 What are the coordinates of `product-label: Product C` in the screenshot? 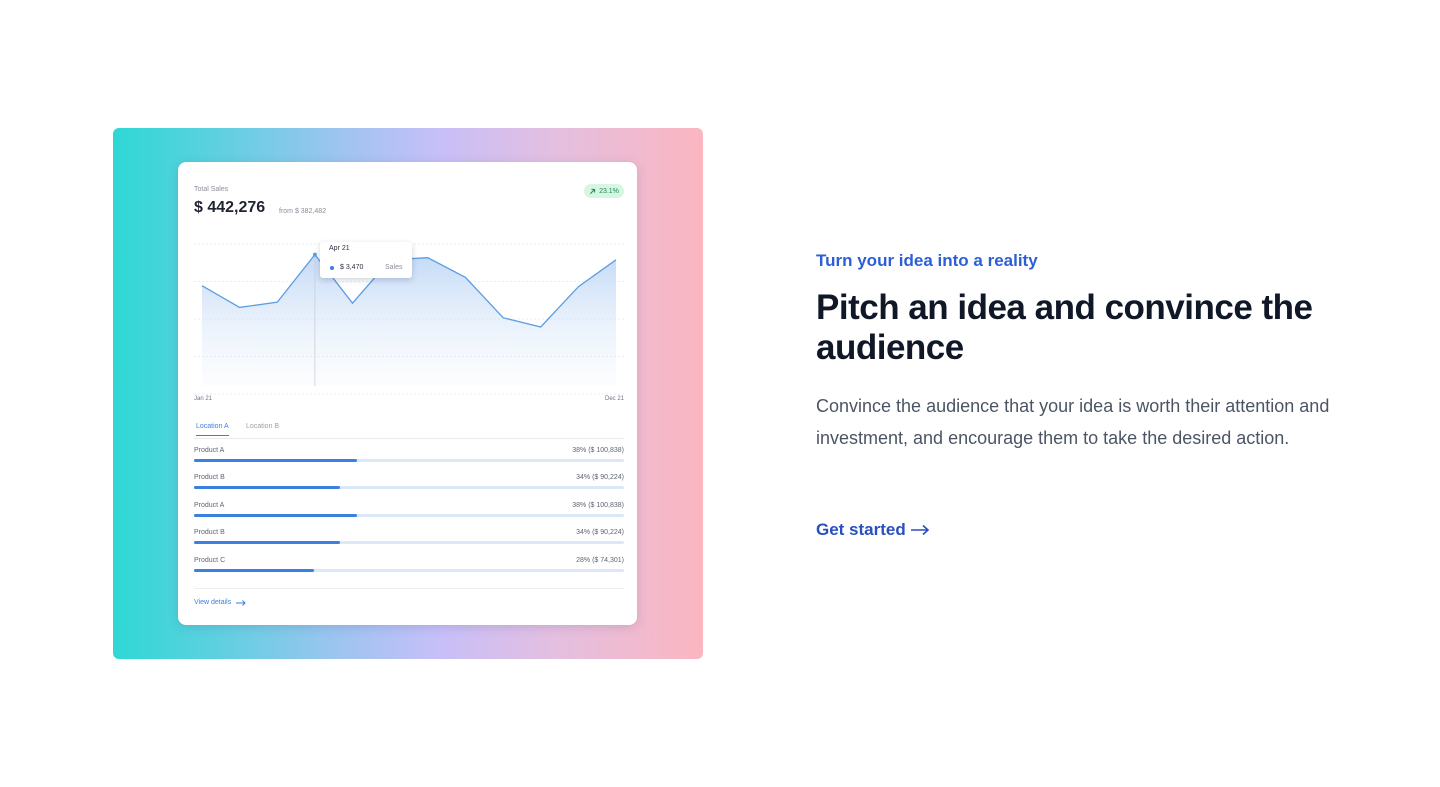 It's located at (210, 560).